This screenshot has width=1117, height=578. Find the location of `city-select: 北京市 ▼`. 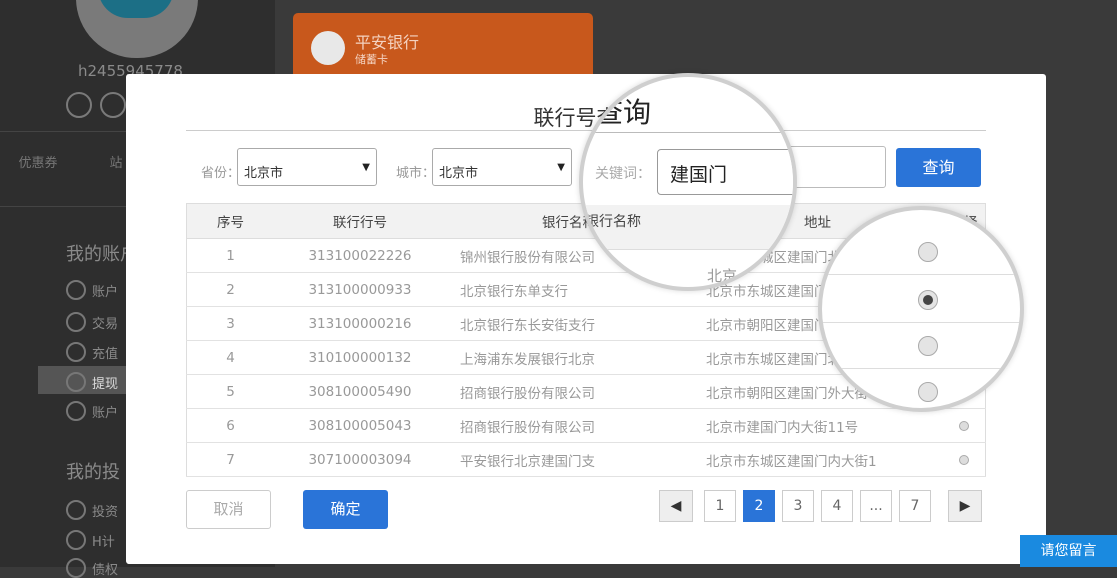

city-select: 北京市 ▼ is located at coordinates (502, 167).